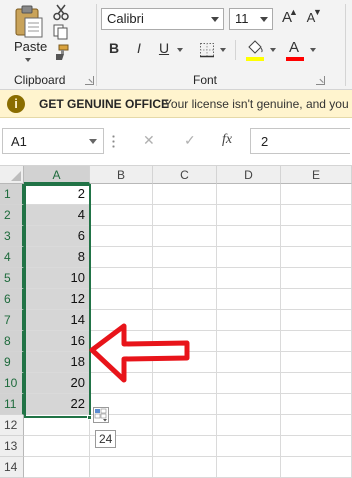 This screenshot has height=478, width=352. Describe the element at coordinates (316, 383) in the screenshot. I see `cell-e10` at that location.